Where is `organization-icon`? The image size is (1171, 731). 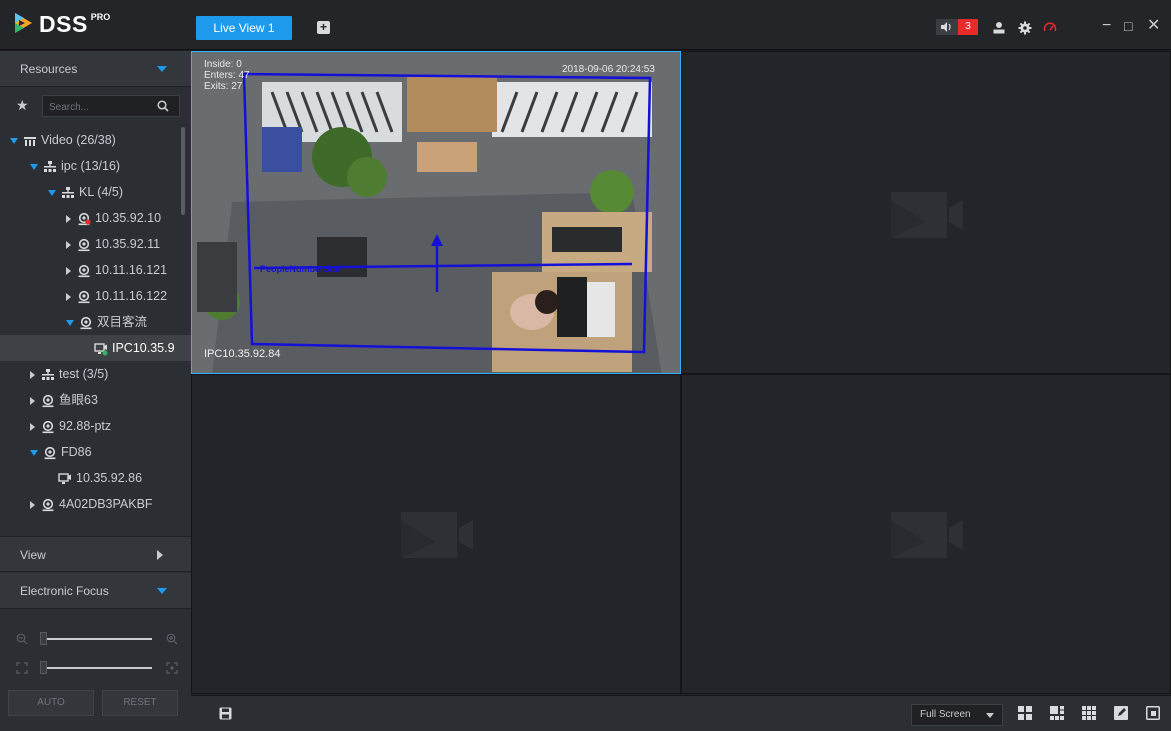
organization-icon is located at coordinates (68, 192).